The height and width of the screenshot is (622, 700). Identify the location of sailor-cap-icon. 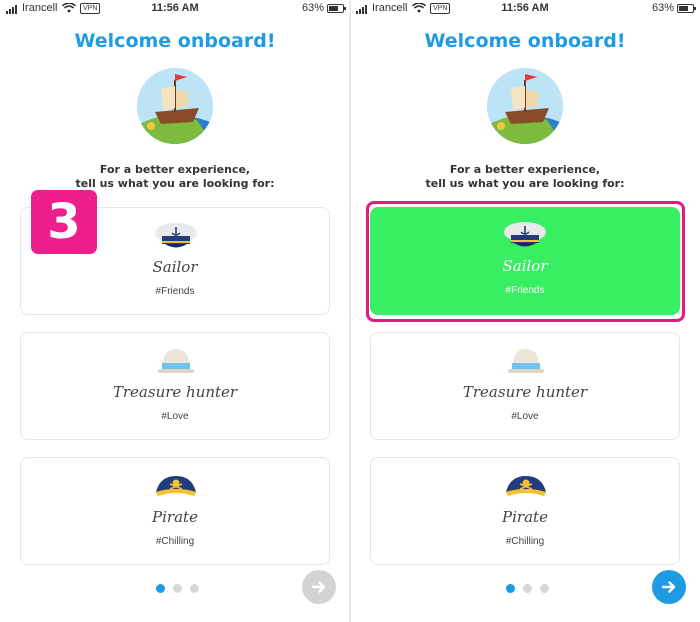
(176, 235).